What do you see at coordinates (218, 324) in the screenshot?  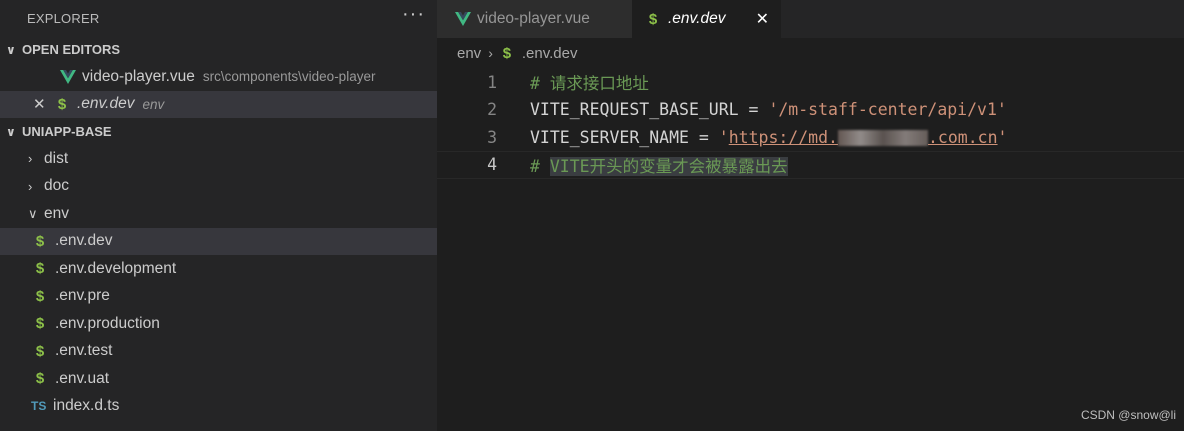 I see `file-env-production: $ .env.production` at bounding box center [218, 324].